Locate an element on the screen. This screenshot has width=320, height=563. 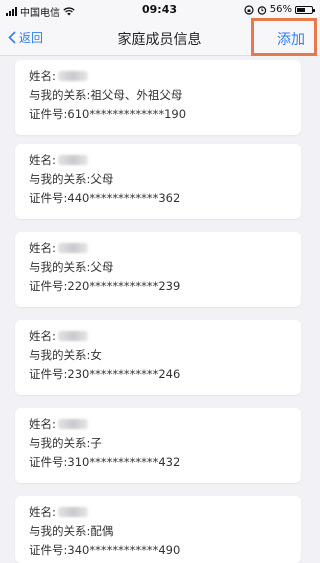
relation-row: 与我的关系: 祖父母、外祖父母 is located at coordinates (105, 95).